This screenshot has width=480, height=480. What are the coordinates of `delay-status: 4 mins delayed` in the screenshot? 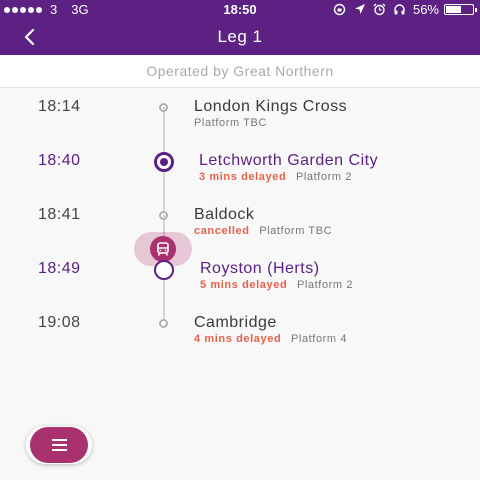 It's located at (238, 339).